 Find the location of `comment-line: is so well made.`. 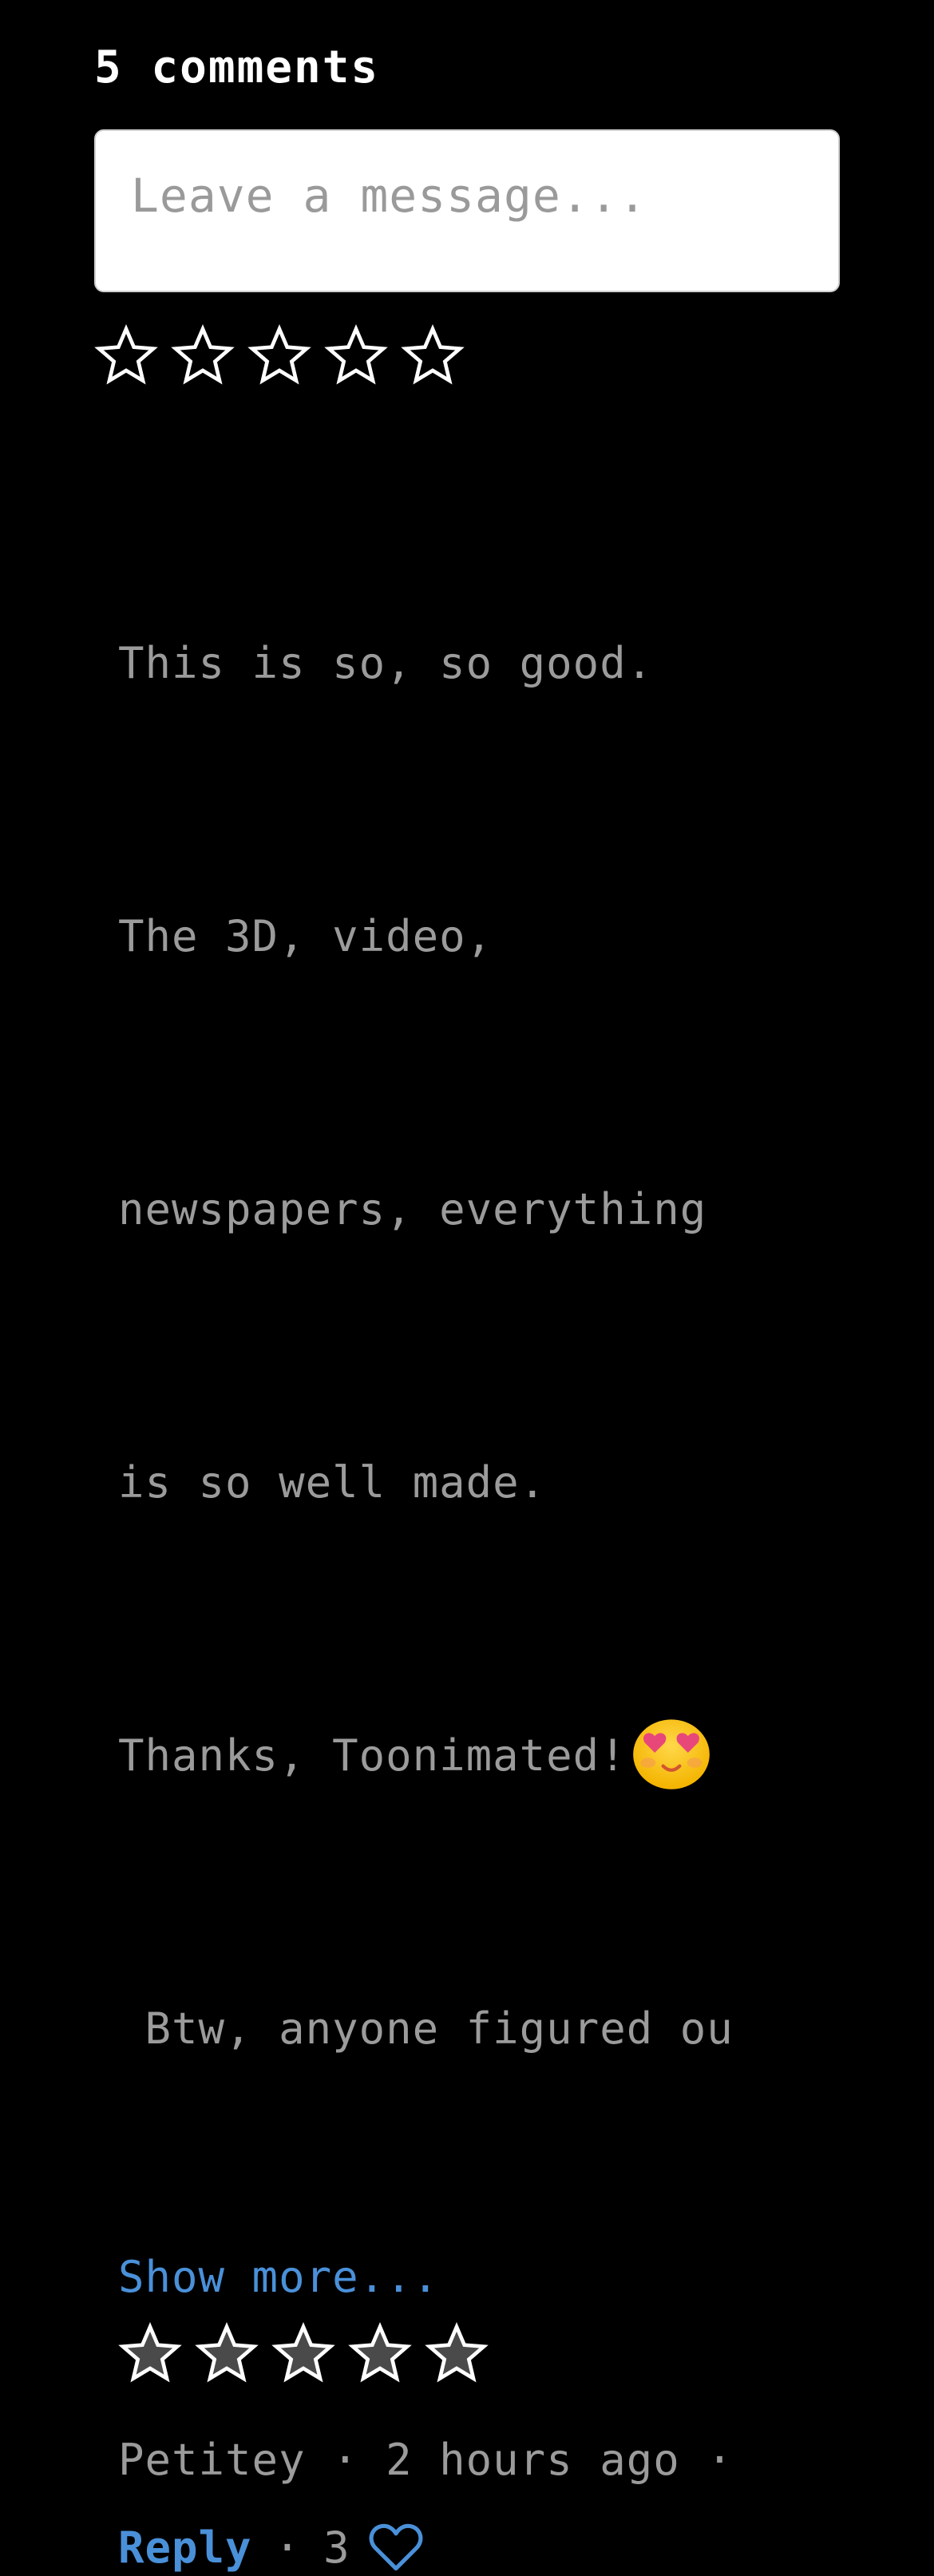

comment-line: is so well made. is located at coordinates (332, 1482).